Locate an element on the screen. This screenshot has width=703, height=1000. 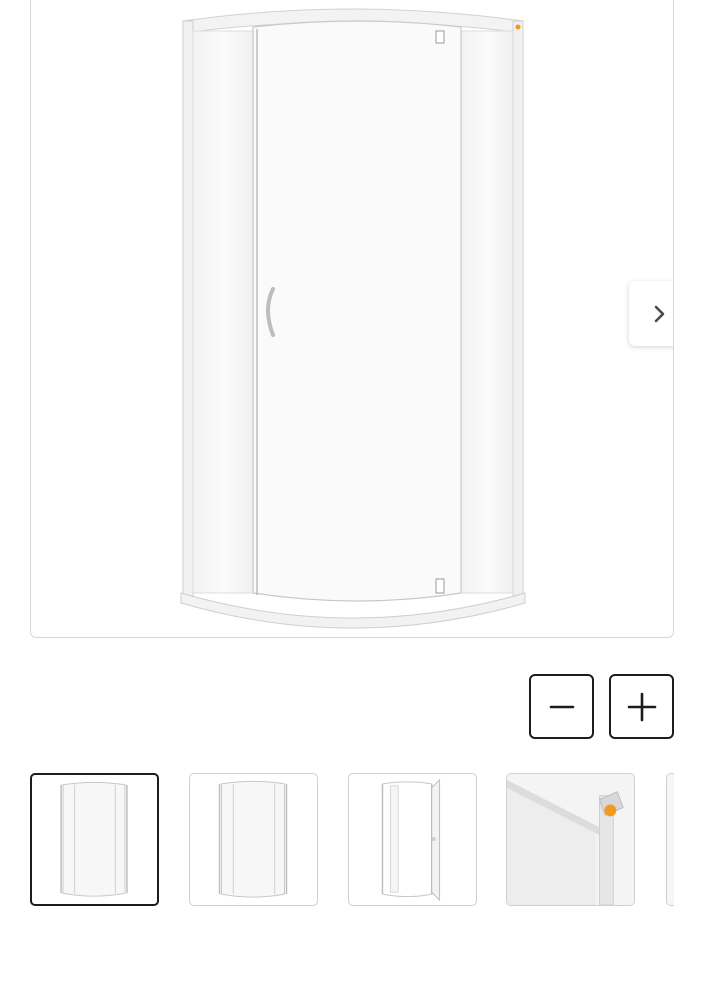
partial-thumbnail is located at coordinates (670, 839).